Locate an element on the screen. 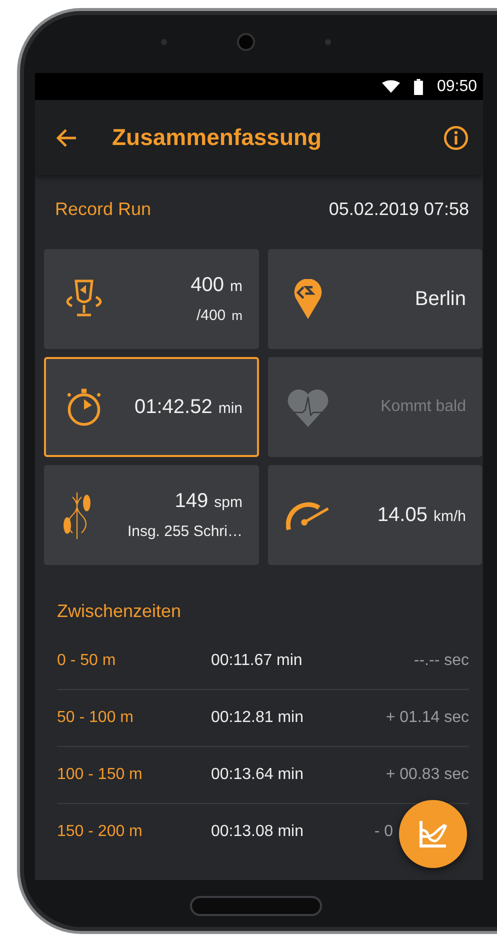 Image resolution: width=497 pixels, height=938 pixels. stat-value: 149 spm is located at coordinates (208, 501).